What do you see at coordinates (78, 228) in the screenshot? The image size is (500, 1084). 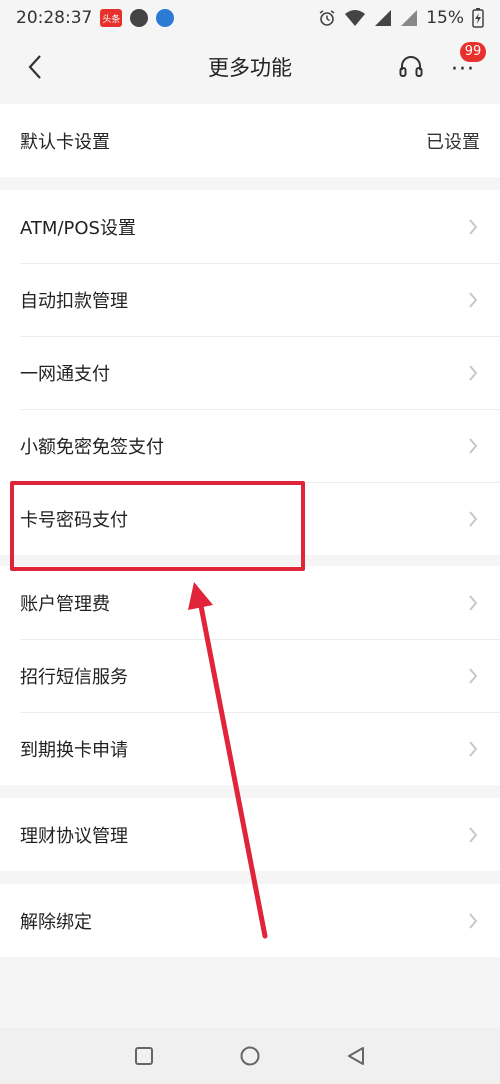 I see `row-label: ATM/POS设置` at bounding box center [78, 228].